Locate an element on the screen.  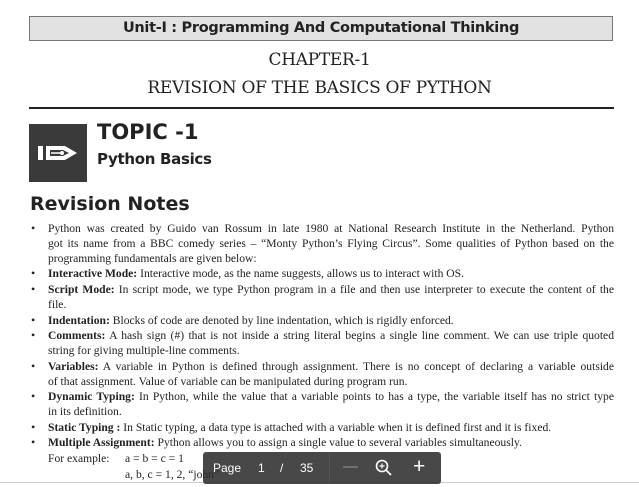
current-page-input: 1 is located at coordinates (261, 468).